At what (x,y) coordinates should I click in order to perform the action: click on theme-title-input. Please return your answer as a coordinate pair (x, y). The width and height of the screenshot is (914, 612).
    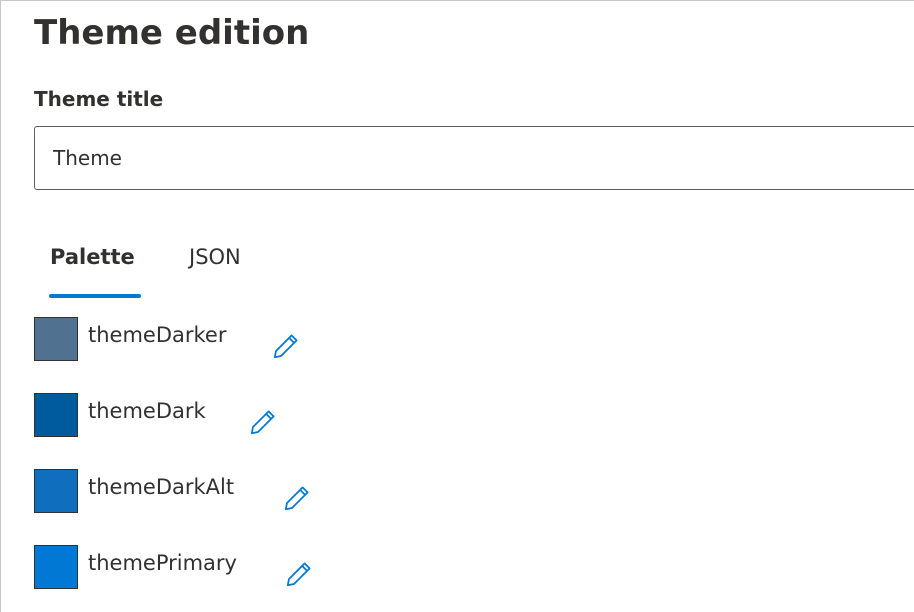
    Looking at the image, I should click on (474, 158).